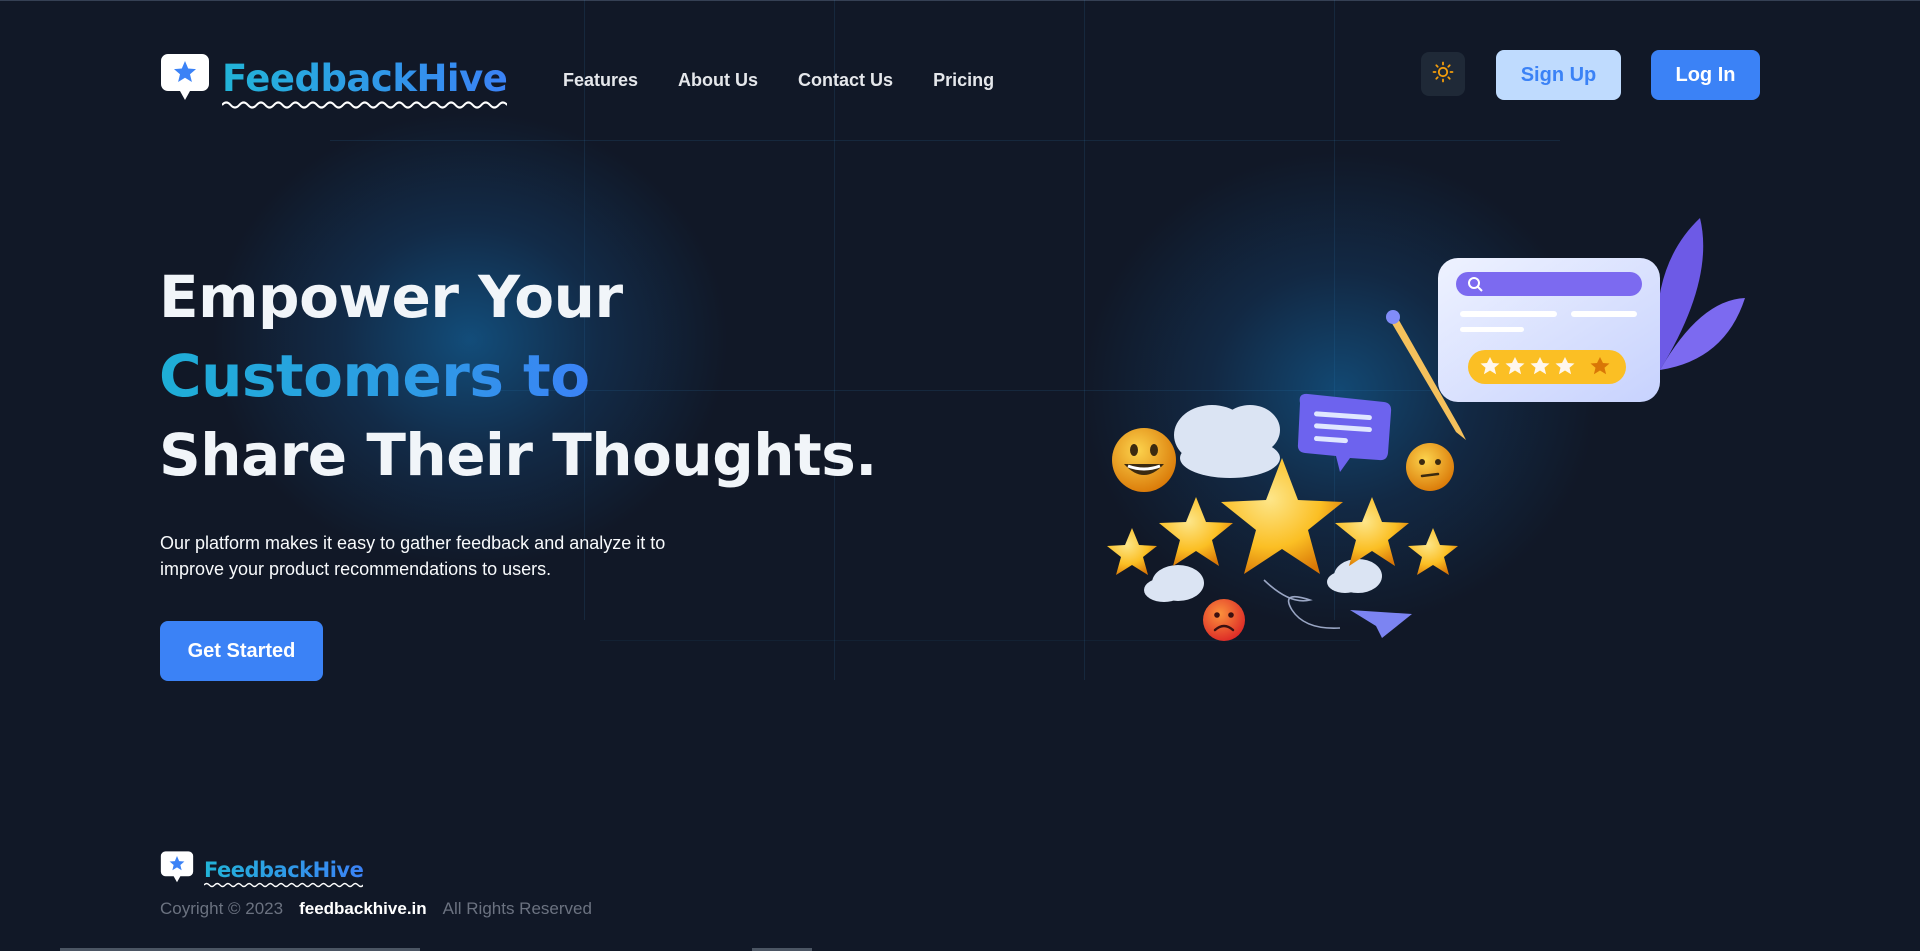 Image resolution: width=1920 pixels, height=951 pixels. I want to click on grid-line, so click(945, 140).